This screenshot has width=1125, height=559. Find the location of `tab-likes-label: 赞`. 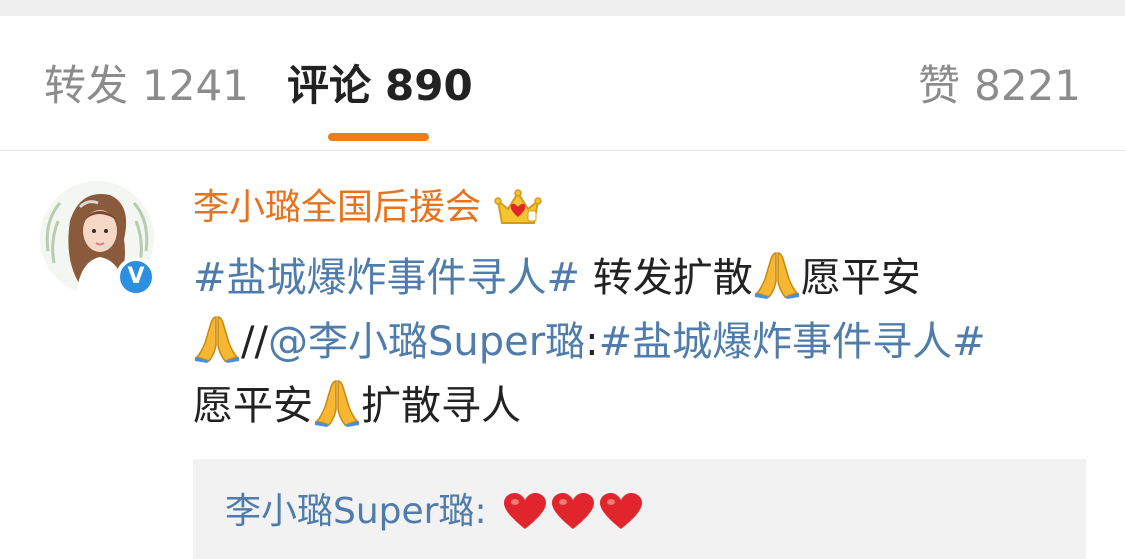

tab-likes-label: 赞 is located at coordinates (939, 85).